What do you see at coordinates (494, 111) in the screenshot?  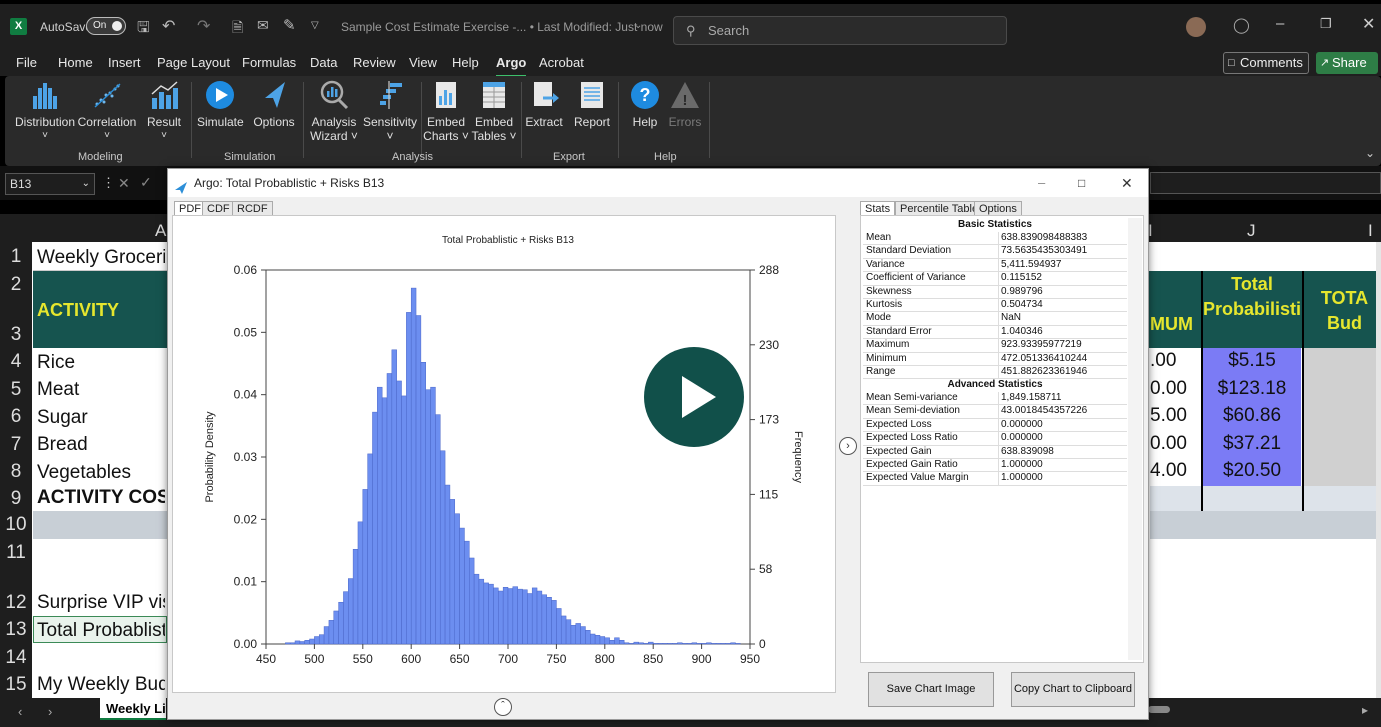 I see `embed-tables-button: Embed Tables ˅` at bounding box center [494, 111].